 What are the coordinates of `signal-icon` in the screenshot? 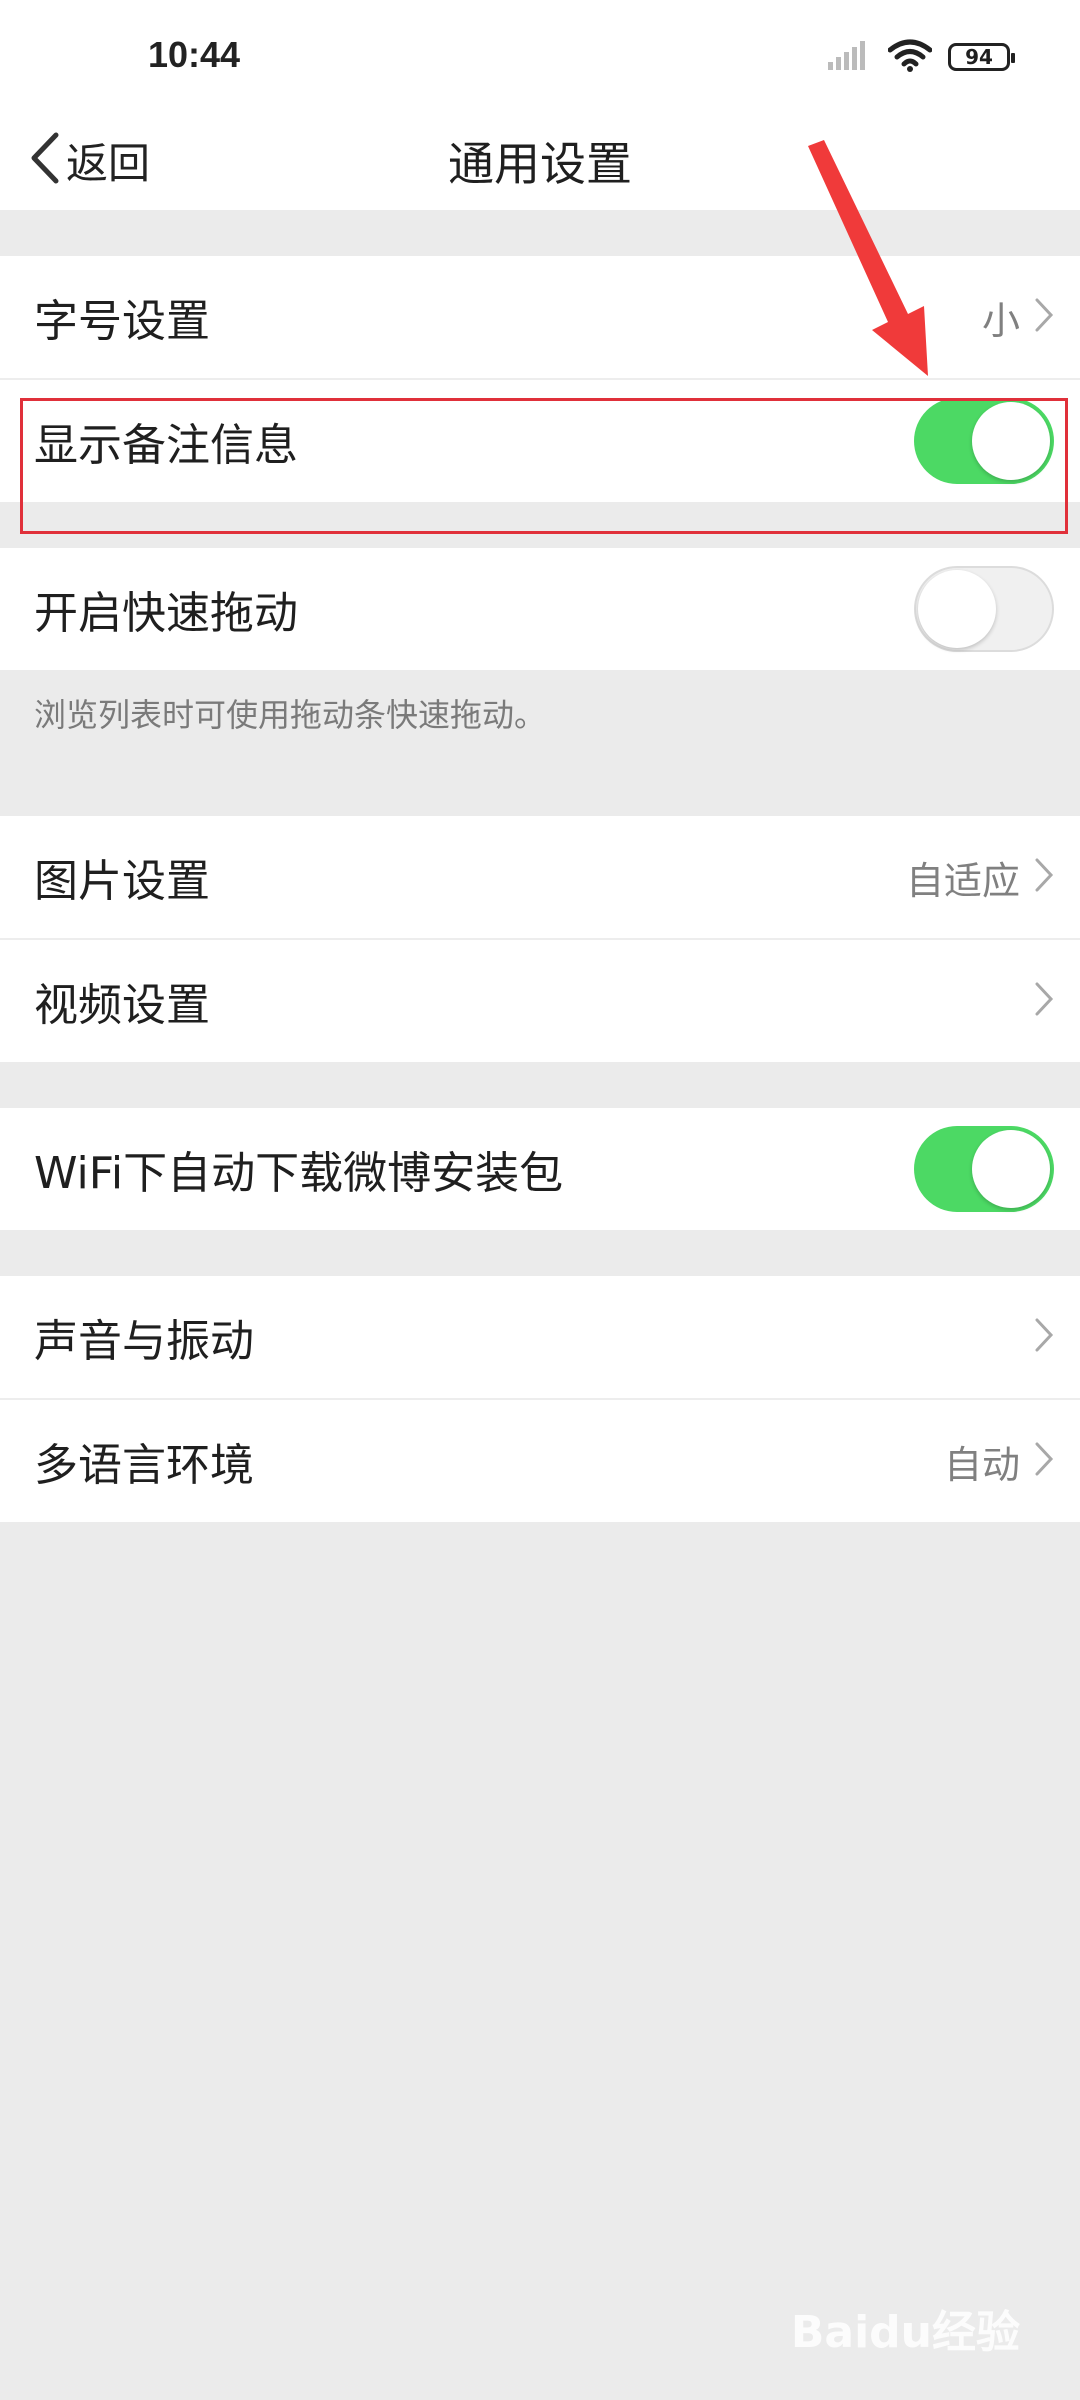 It's located at (850, 57).